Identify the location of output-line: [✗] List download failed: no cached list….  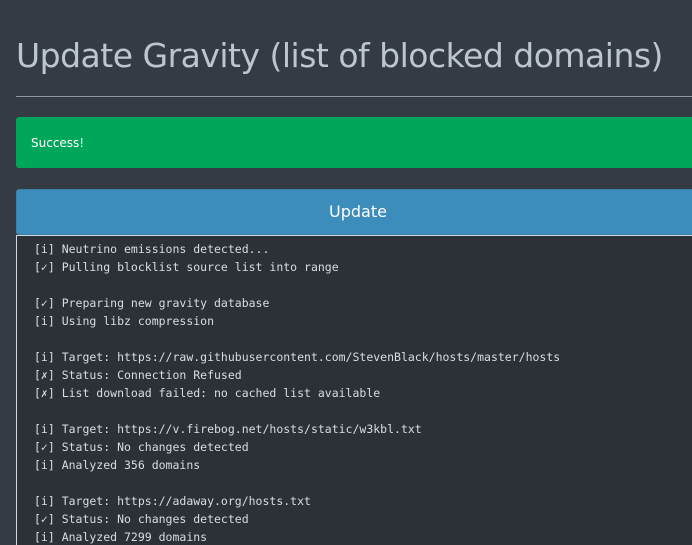
(207, 393).